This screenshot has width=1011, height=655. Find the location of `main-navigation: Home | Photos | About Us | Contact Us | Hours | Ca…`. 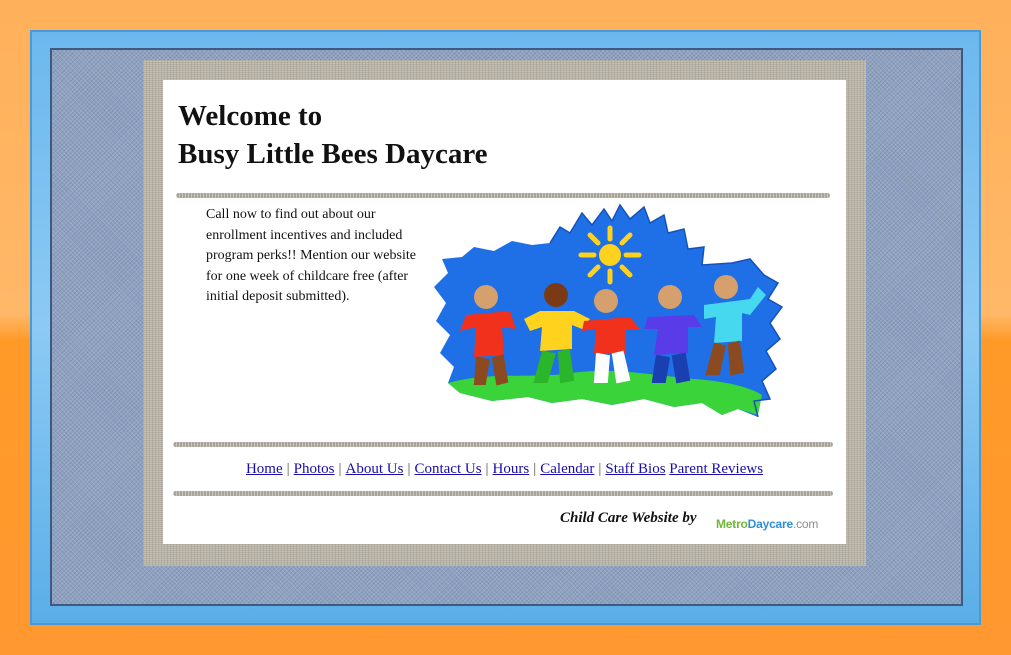

main-navigation: Home | Photos | About Us | Contact Us | Hours | Ca… is located at coordinates (504, 469).